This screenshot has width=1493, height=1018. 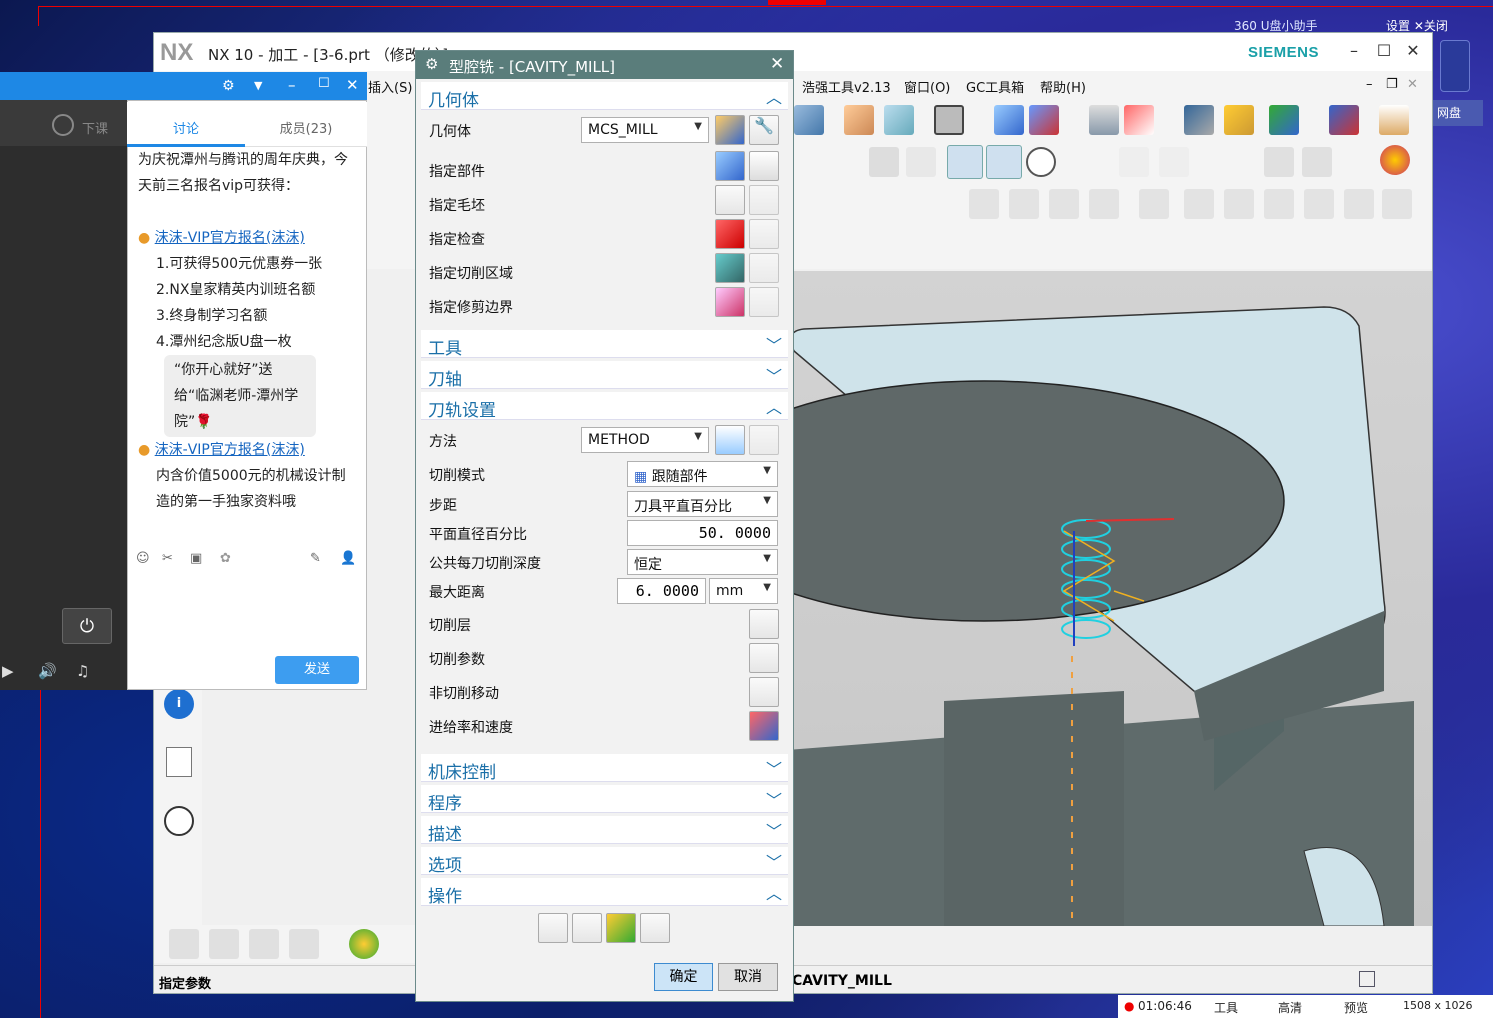 I want to click on chat-close-icon: ✕, so click(x=352, y=85).